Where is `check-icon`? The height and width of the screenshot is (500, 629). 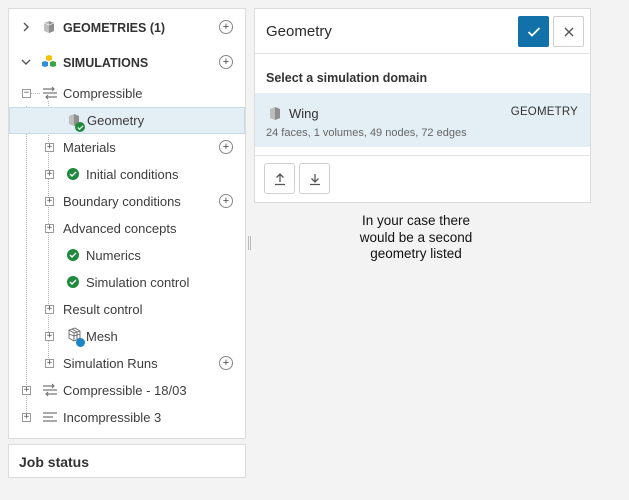
check-icon is located at coordinates (533, 31).